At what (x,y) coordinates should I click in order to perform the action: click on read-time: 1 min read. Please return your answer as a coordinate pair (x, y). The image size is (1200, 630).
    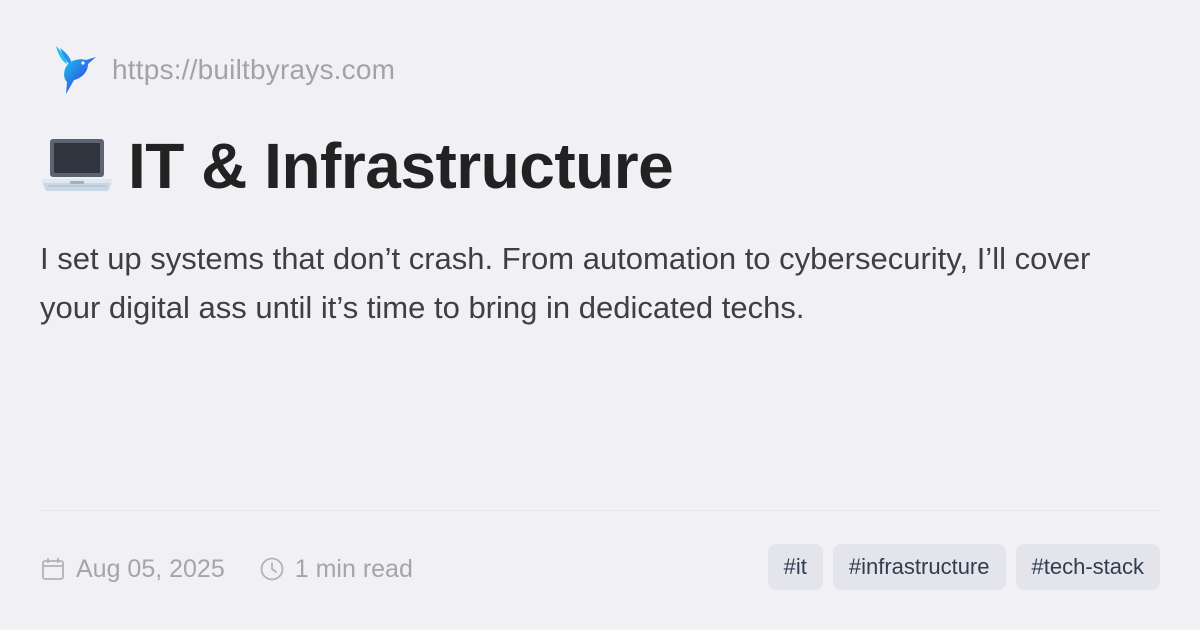
    Looking at the image, I should click on (336, 569).